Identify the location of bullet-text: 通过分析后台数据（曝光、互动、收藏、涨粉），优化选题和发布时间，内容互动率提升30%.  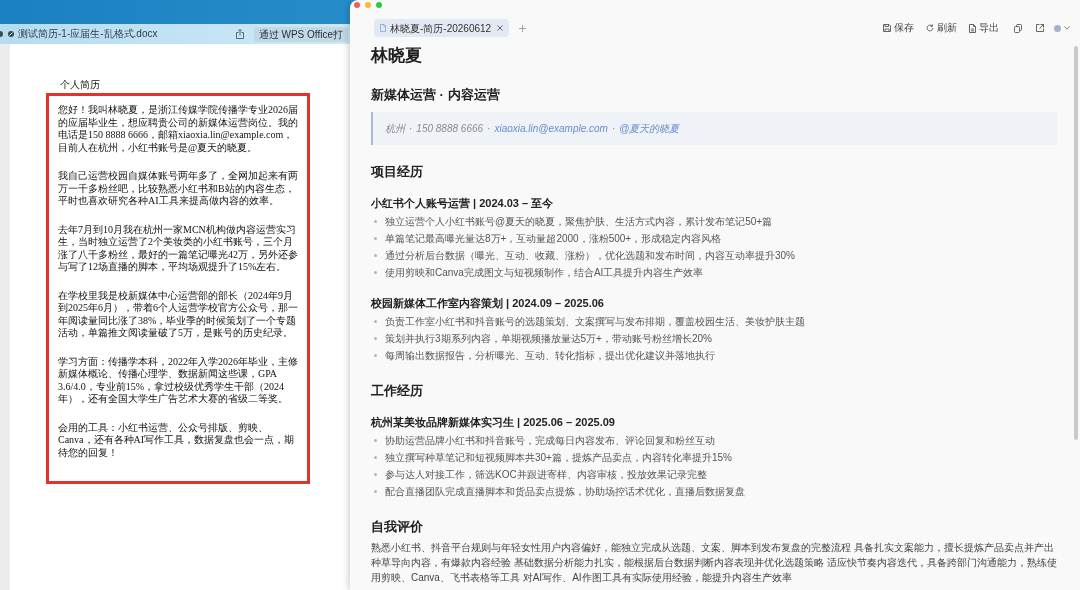
(590, 256).